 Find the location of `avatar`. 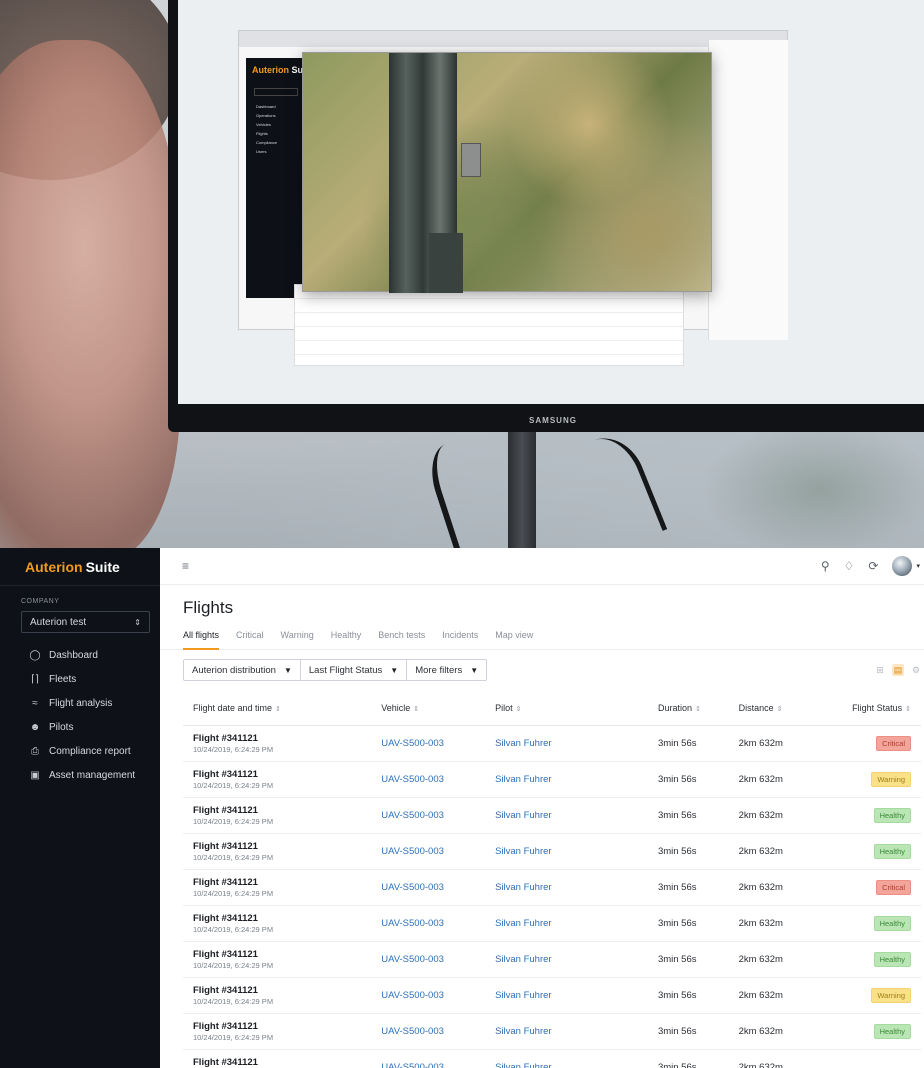

avatar is located at coordinates (902, 566).